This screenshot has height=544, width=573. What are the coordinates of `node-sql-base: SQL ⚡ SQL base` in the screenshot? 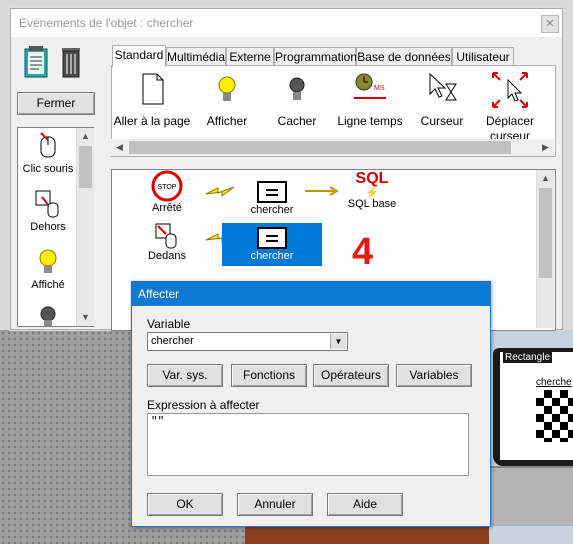 It's located at (372, 190).